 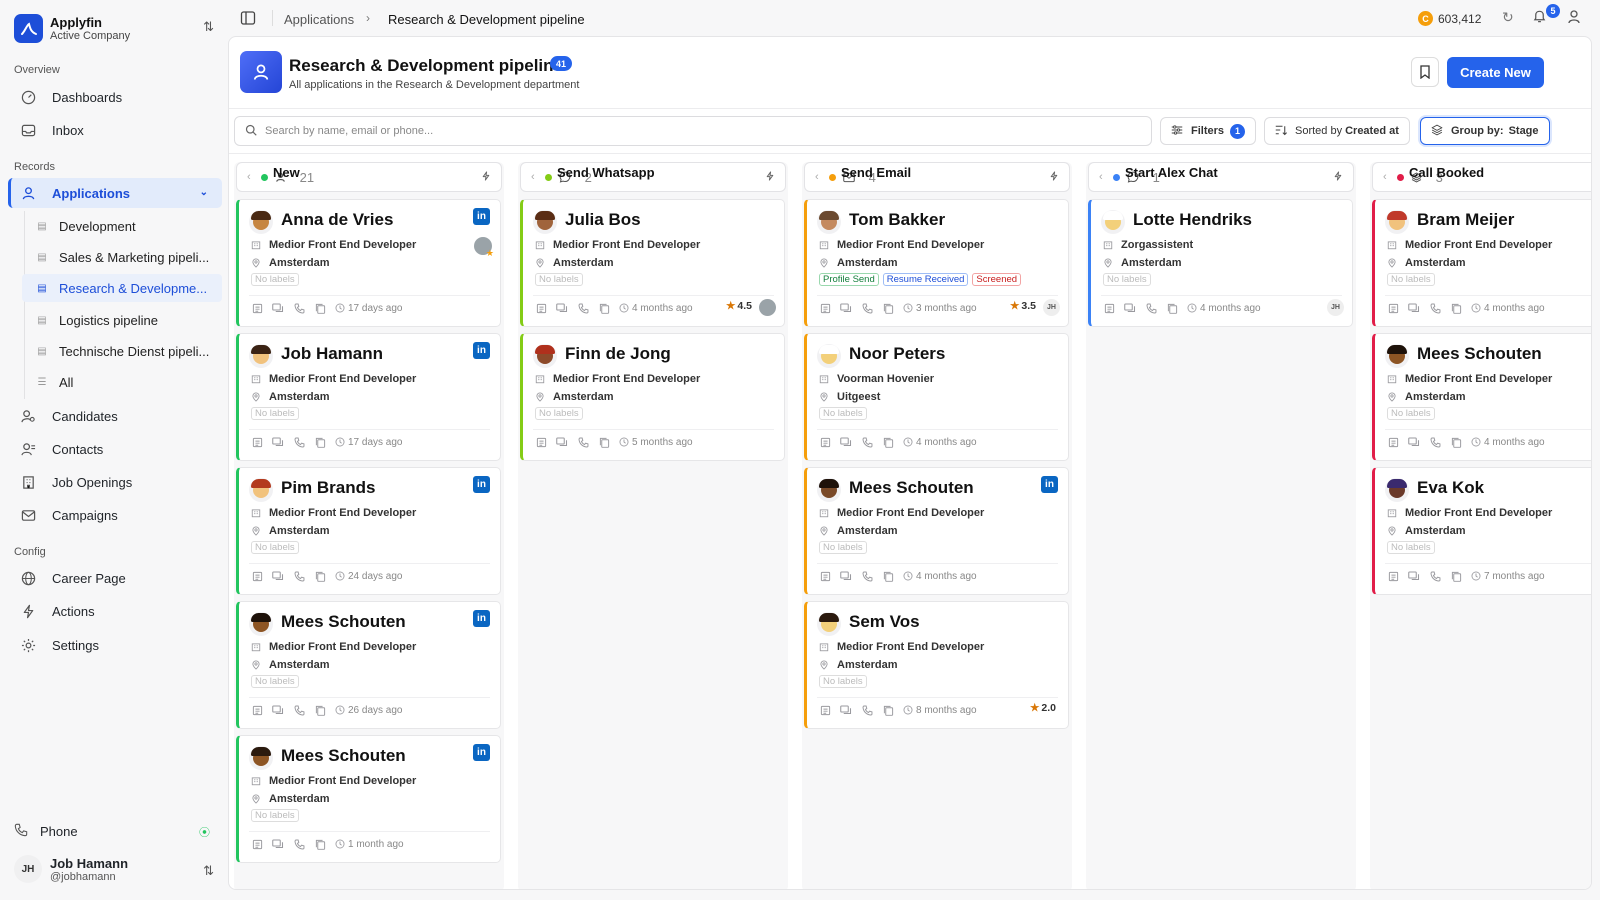 I want to click on column-header: ‹ Send Whatsapp 2, so click(x=653, y=177).